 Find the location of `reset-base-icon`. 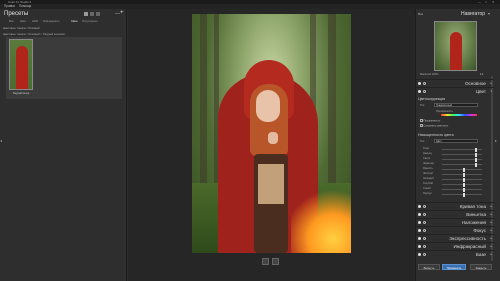

reset-base-icon is located at coordinates (424, 254).